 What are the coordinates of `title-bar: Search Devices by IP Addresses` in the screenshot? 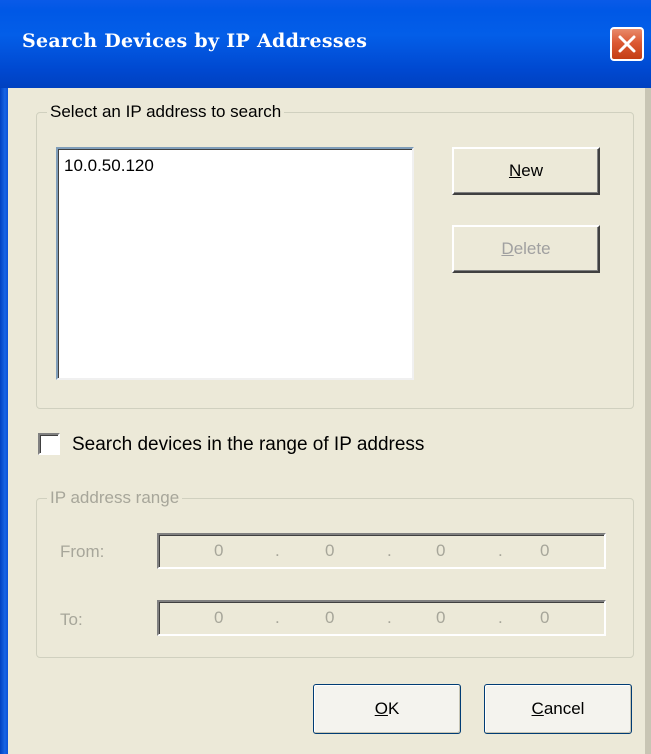 It's located at (325, 44).